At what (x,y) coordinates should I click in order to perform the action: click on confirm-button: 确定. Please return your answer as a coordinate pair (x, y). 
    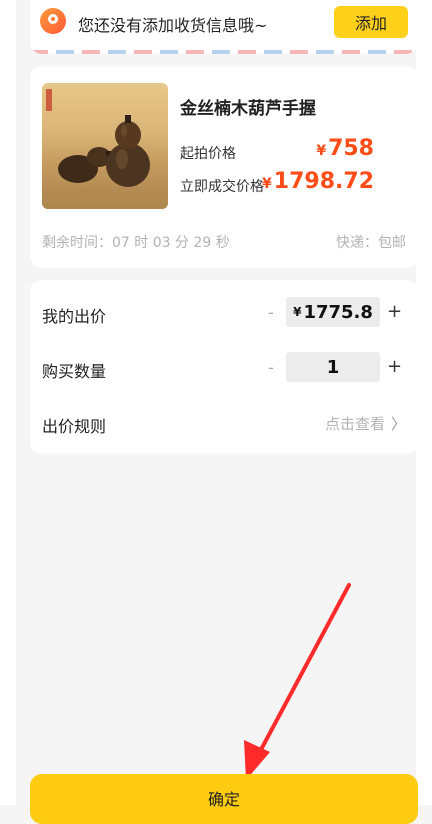
    Looking at the image, I should click on (224, 799).